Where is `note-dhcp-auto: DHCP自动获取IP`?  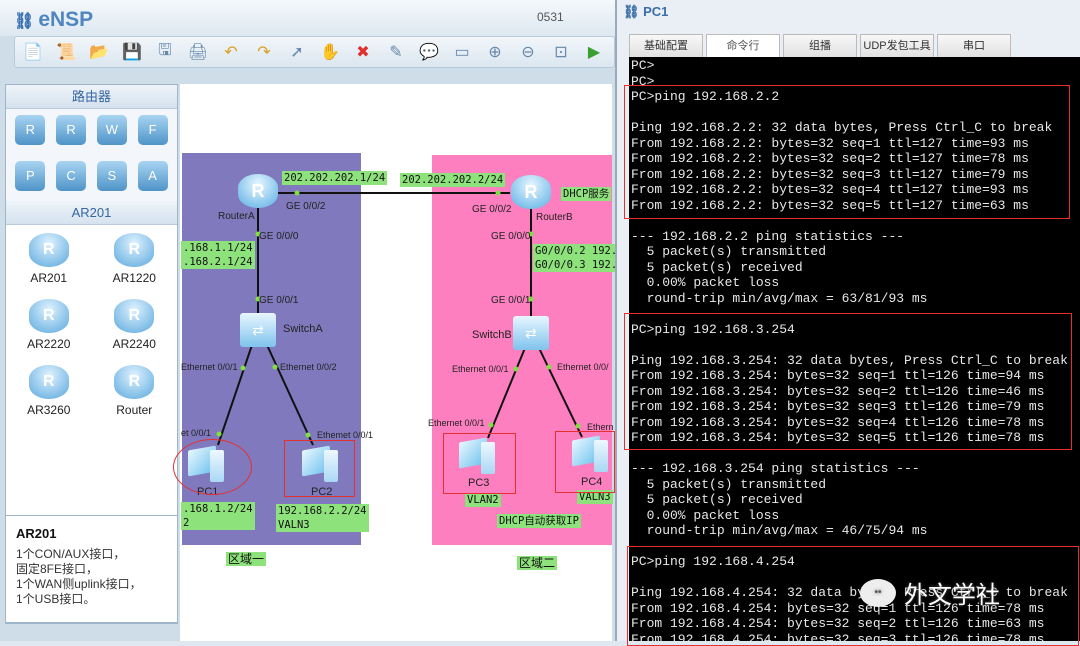 note-dhcp-auto: DHCP自动获取IP is located at coordinates (539, 521).